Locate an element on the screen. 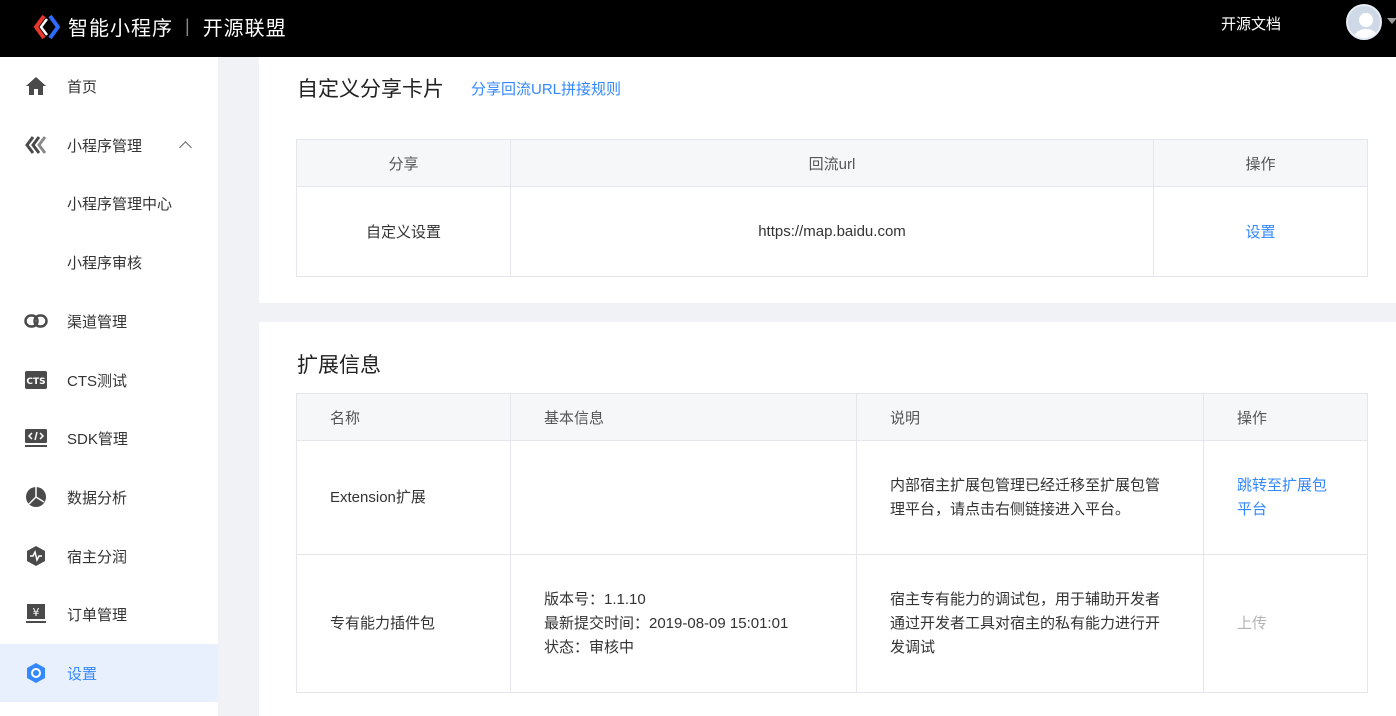 This screenshot has width=1396, height=716. status-text: 状态：审核中 is located at coordinates (589, 647).